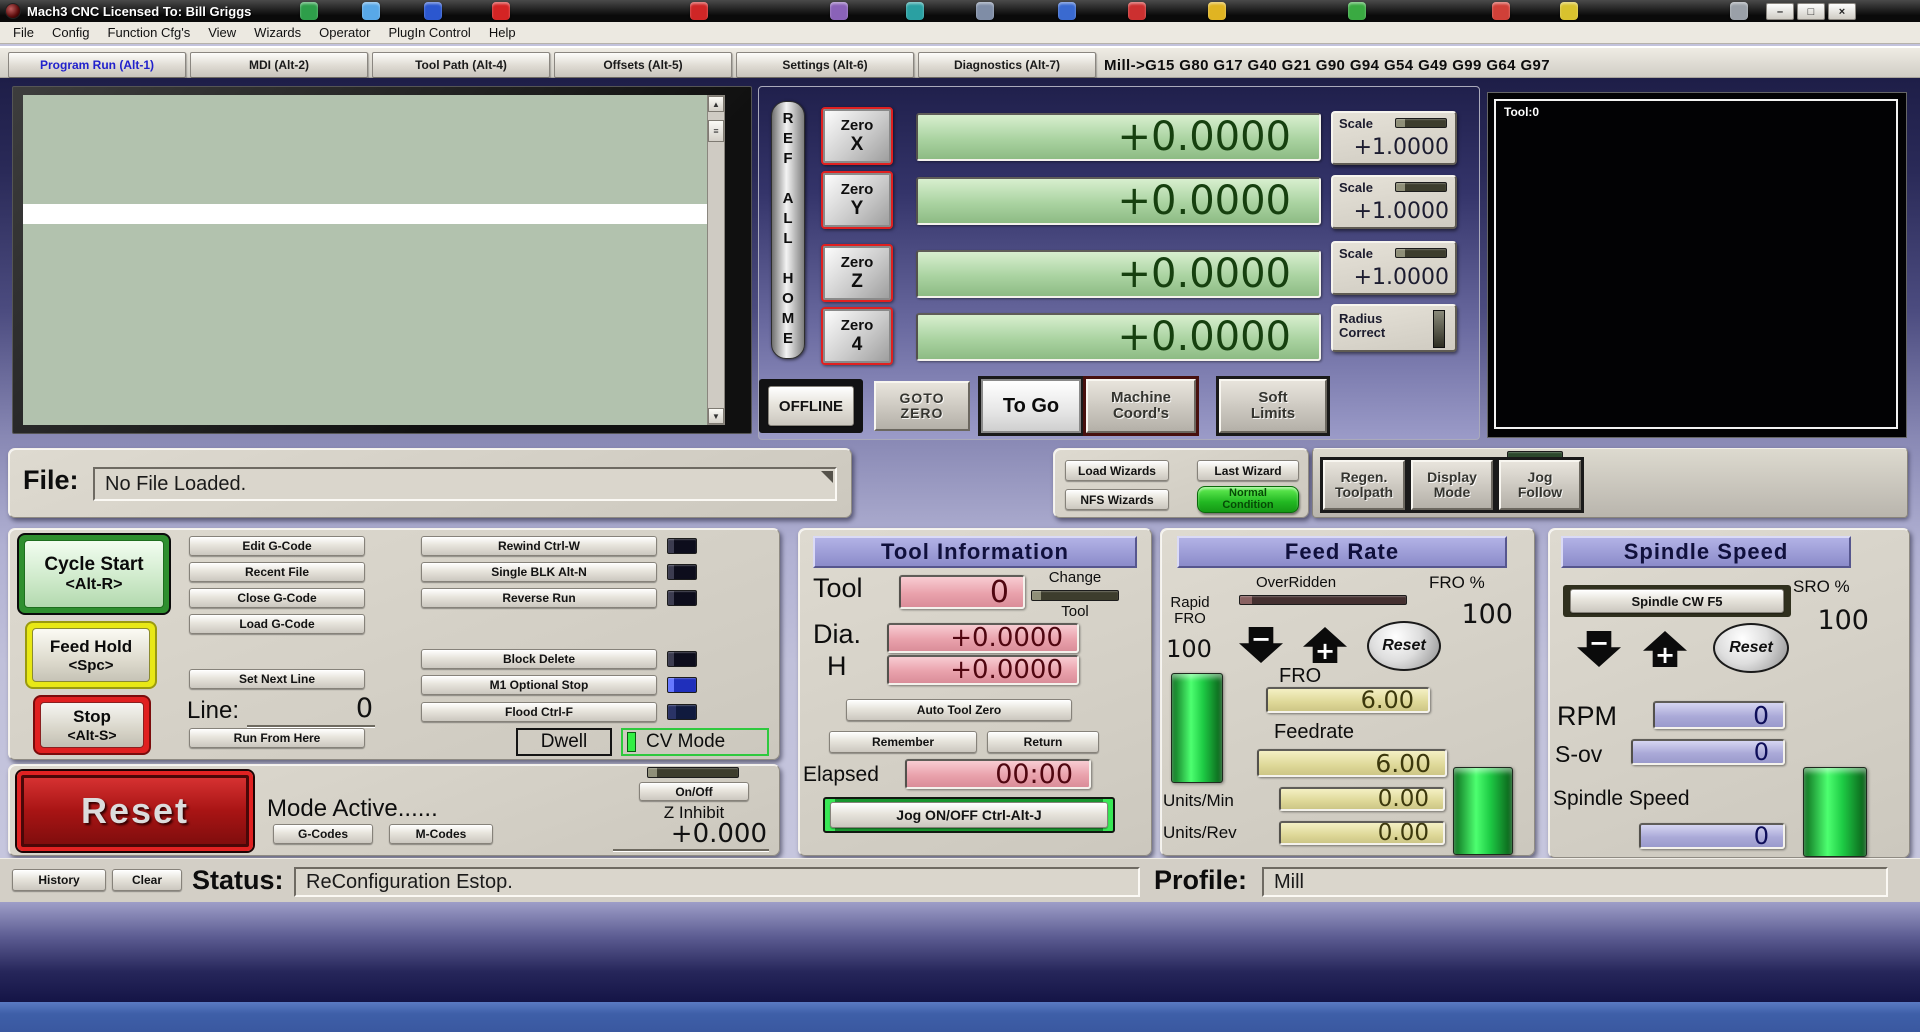 This screenshot has width=1920, height=1032. I want to click on spindle-speed-dro: 0, so click(1712, 836).